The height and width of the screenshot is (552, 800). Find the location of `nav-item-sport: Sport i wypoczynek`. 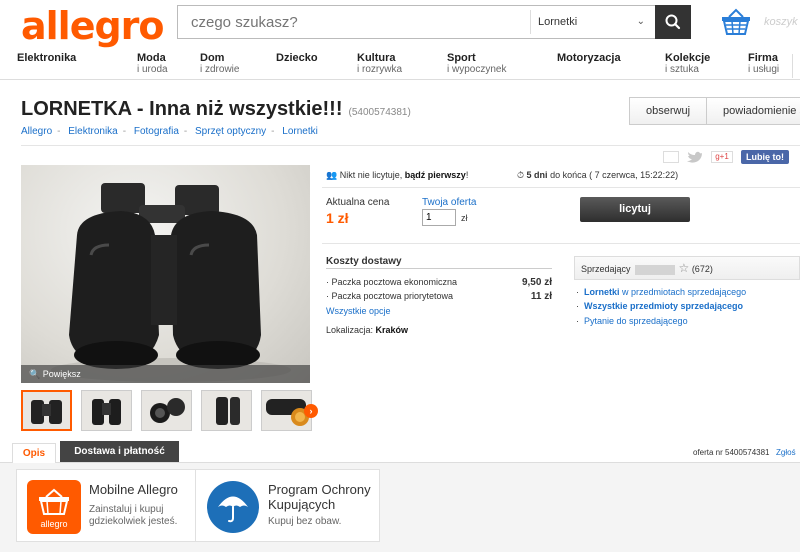

nav-item-sport: Sport i wypoczynek is located at coordinates (476, 63).